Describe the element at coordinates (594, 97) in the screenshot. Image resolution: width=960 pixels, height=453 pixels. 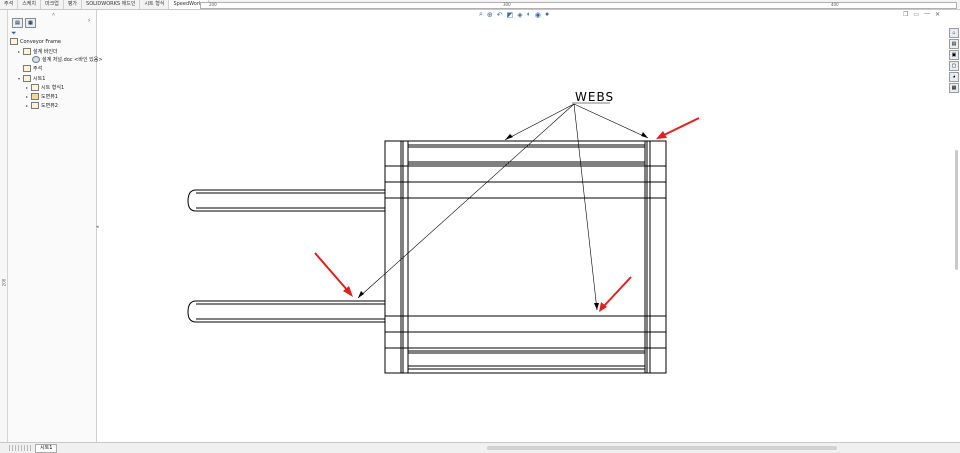
I see `webs-note: WEBS` at that location.